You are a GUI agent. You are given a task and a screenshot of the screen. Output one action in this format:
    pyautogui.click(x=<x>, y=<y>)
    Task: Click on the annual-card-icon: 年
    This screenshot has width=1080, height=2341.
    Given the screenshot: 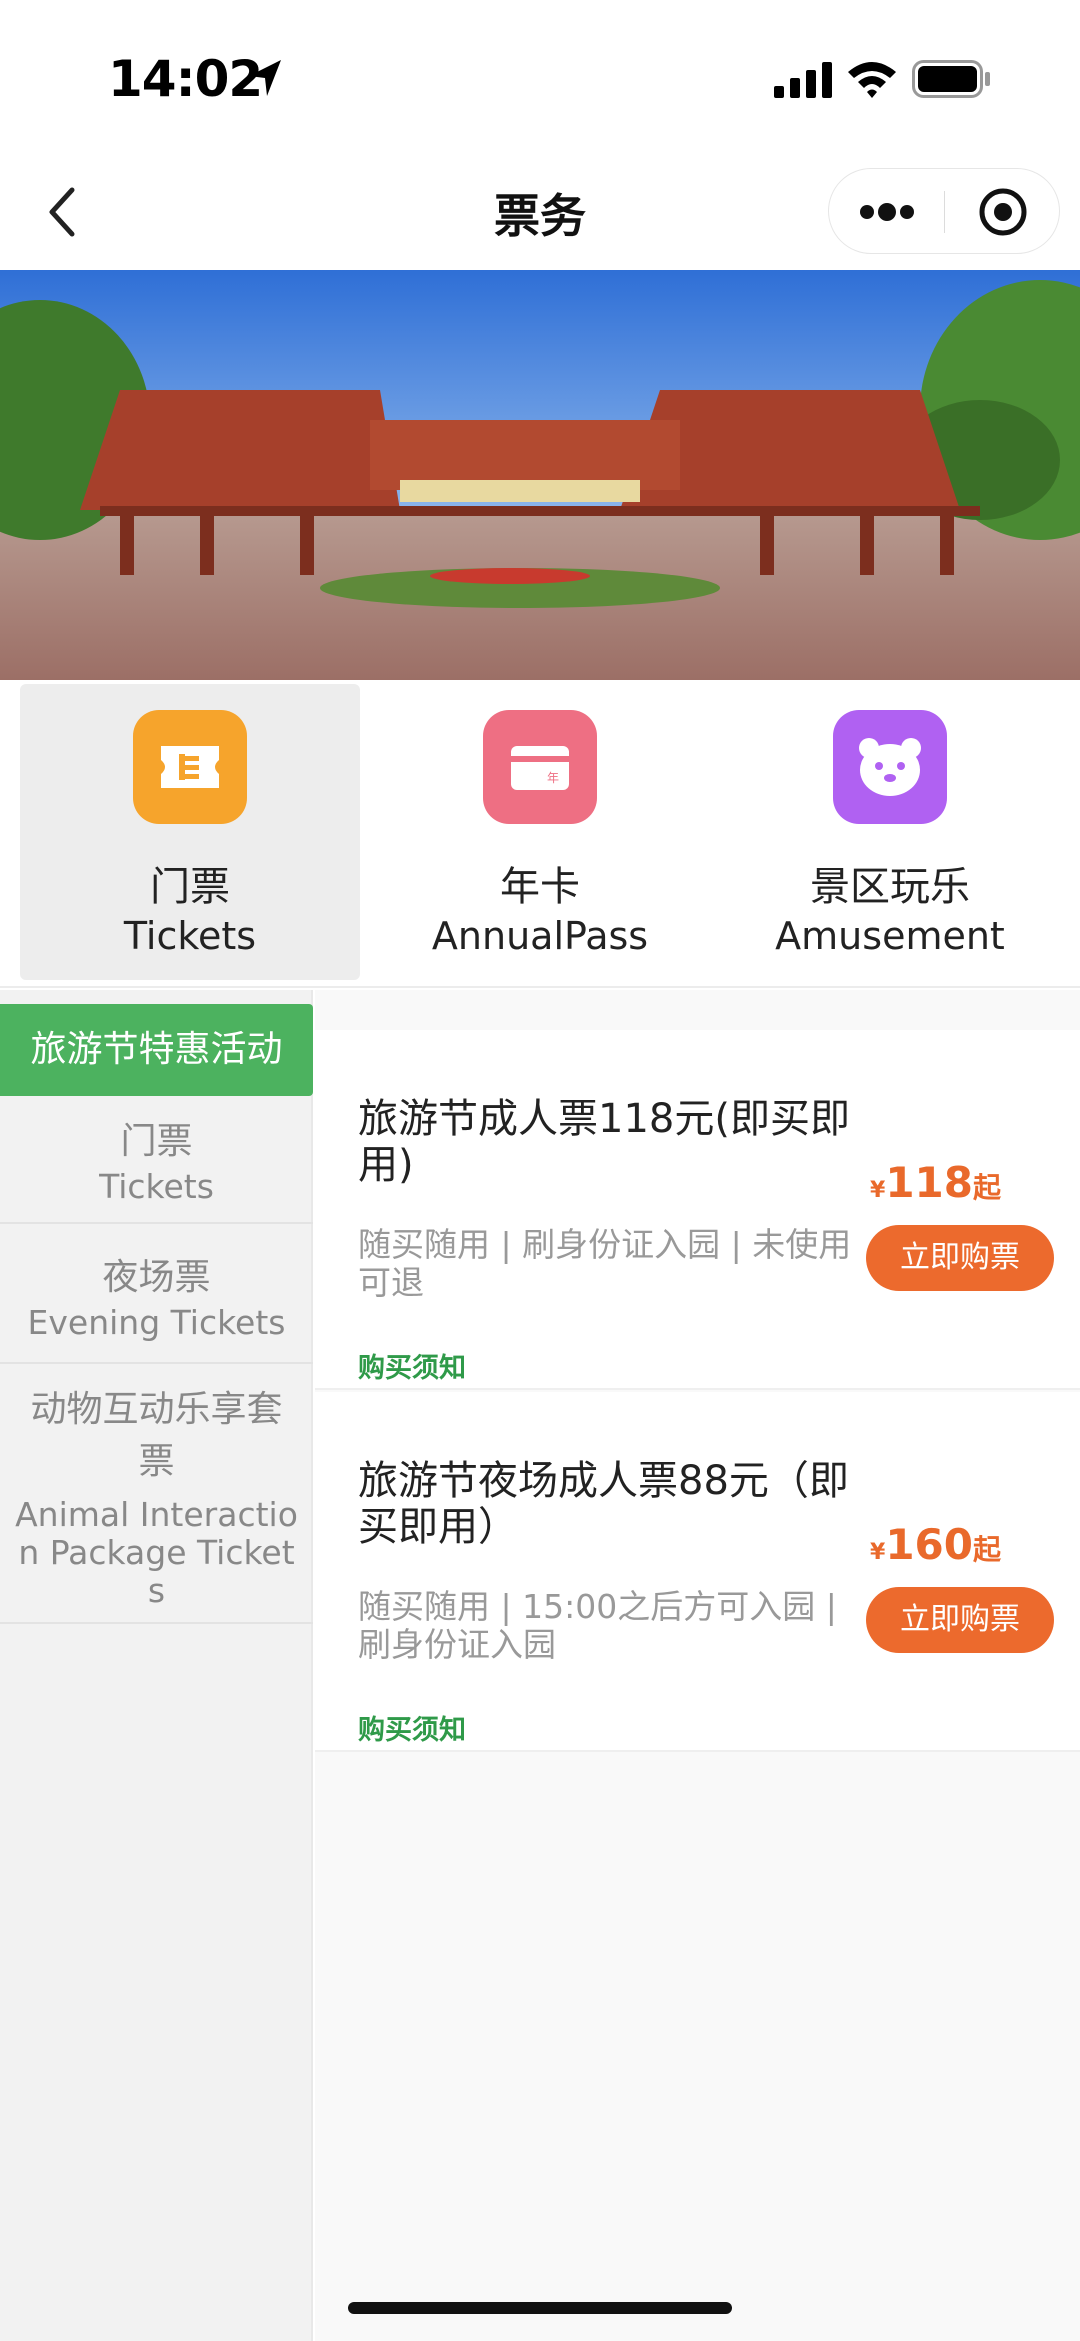 What is the action you would take?
    pyautogui.click(x=540, y=767)
    